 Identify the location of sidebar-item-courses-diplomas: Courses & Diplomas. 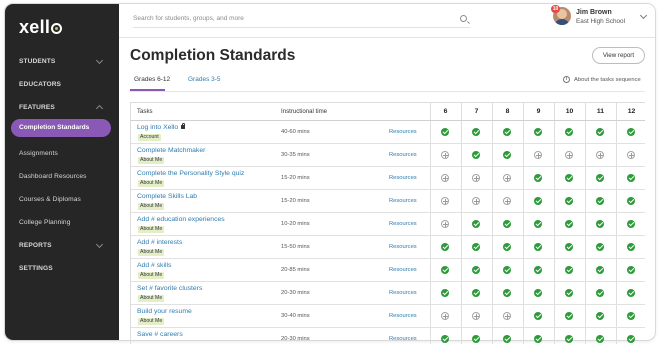
(50, 199).